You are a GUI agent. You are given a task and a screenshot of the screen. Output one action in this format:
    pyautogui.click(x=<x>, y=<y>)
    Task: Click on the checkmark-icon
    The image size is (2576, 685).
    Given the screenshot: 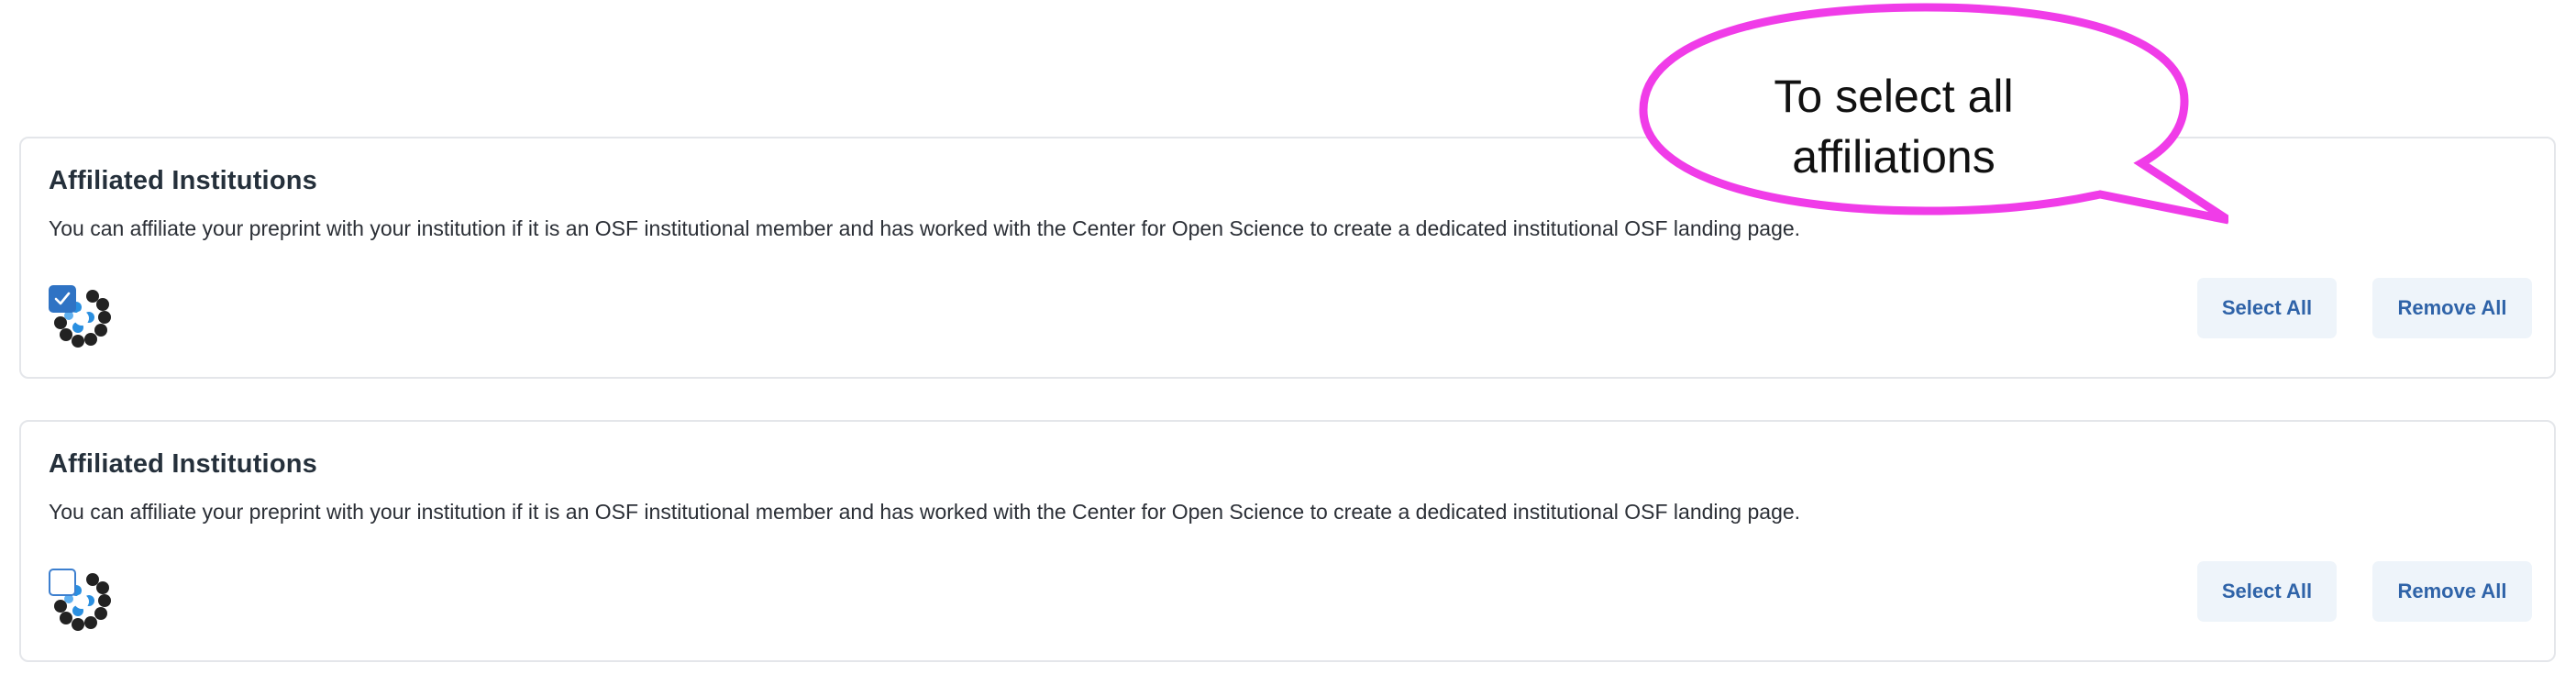 What is the action you would take?
    pyautogui.click(x=62, y=298)
    